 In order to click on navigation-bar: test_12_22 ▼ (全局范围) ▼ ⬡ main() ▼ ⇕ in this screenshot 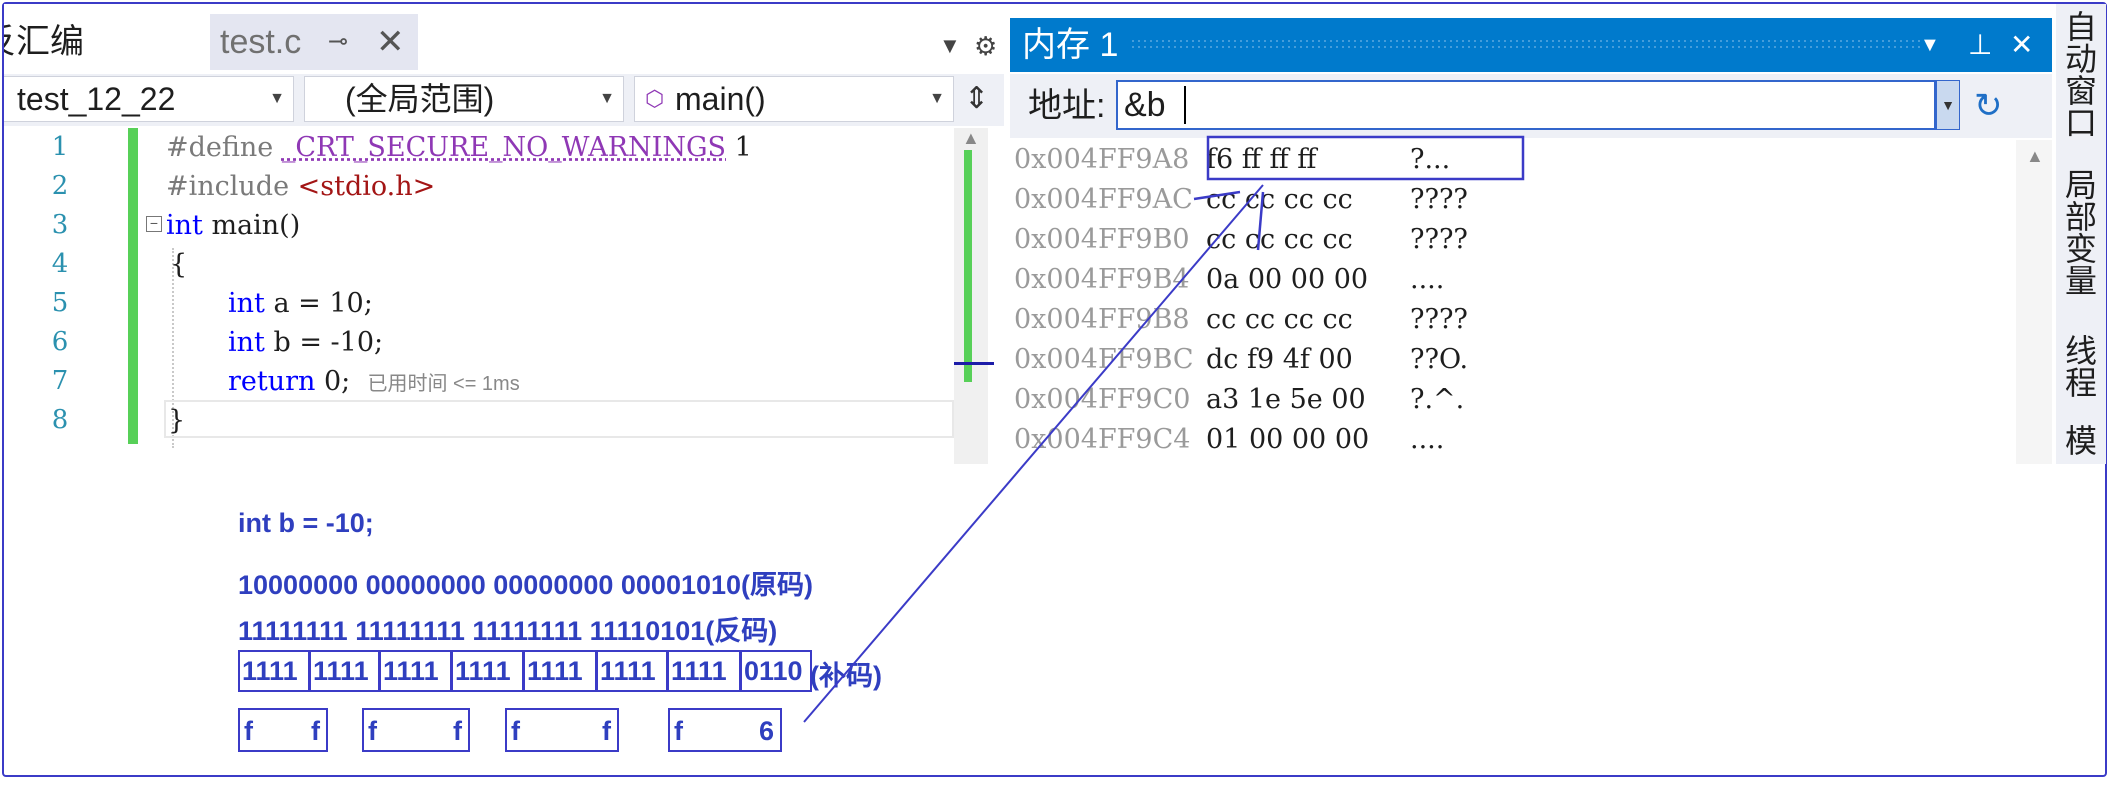, I will do `click(504, 100)`.